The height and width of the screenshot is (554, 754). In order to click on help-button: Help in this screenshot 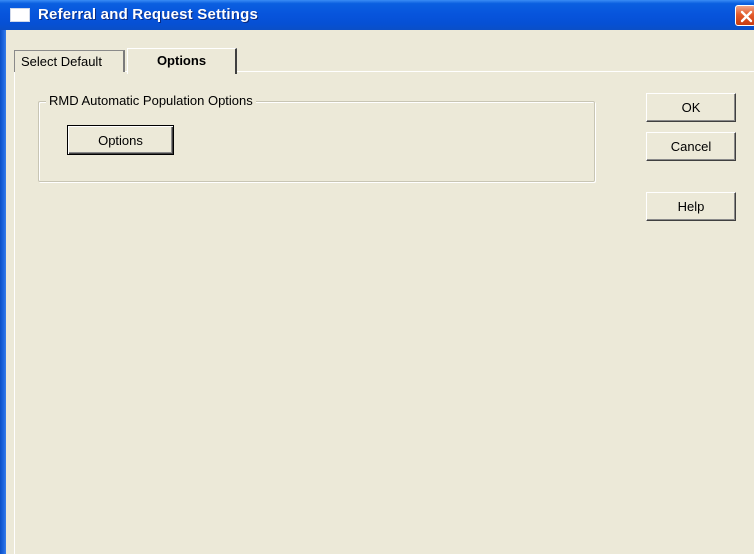, I will do `click(691, 206)`.